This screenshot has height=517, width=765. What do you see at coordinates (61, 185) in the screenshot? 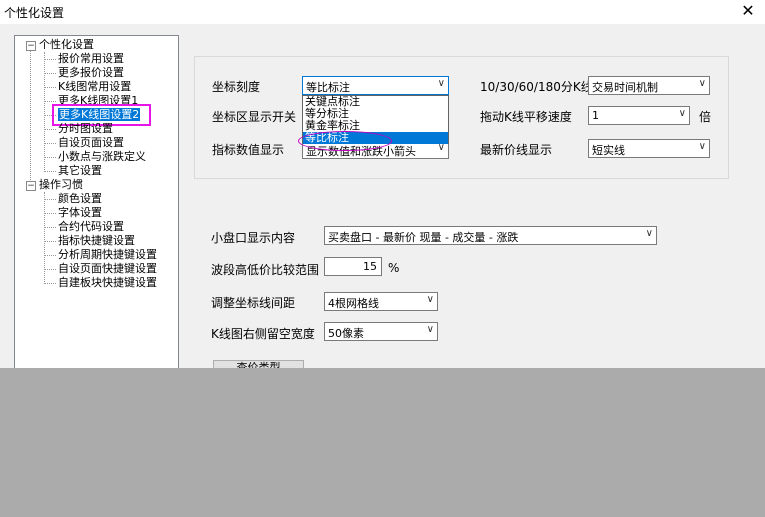
I see `tree-group-habits: 操作习惯` at bounding box center [61, 185].